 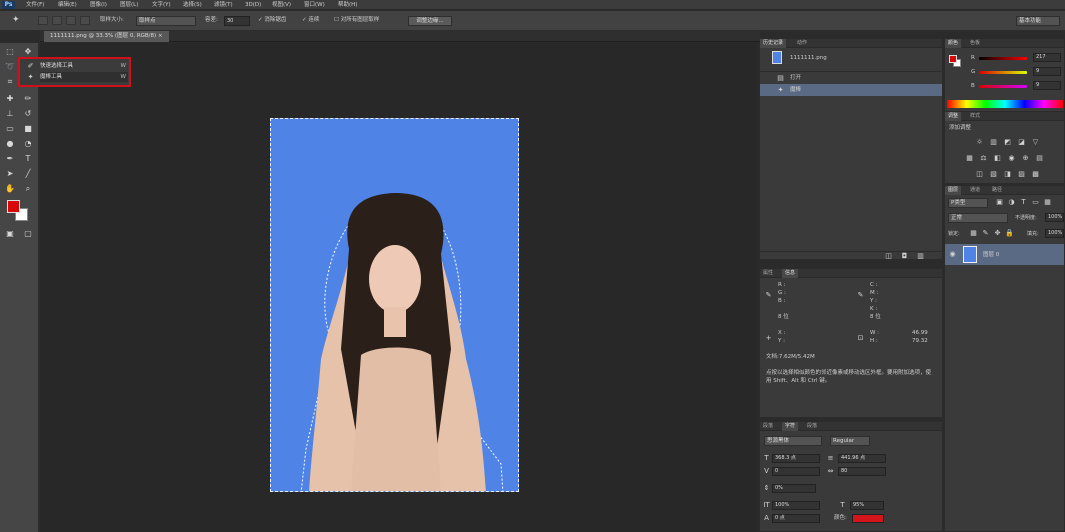 I want to click on text-color-swatch, so click(x=868, y=518).